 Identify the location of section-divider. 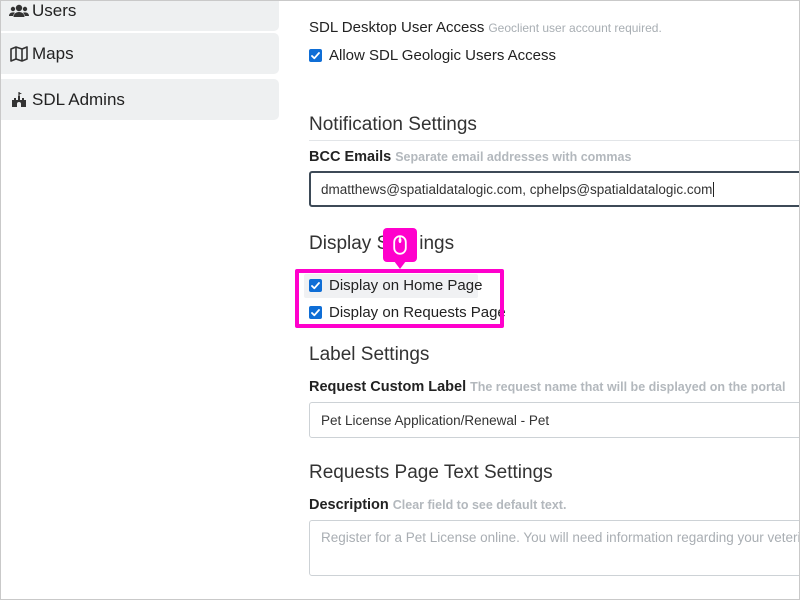
(554, 140).